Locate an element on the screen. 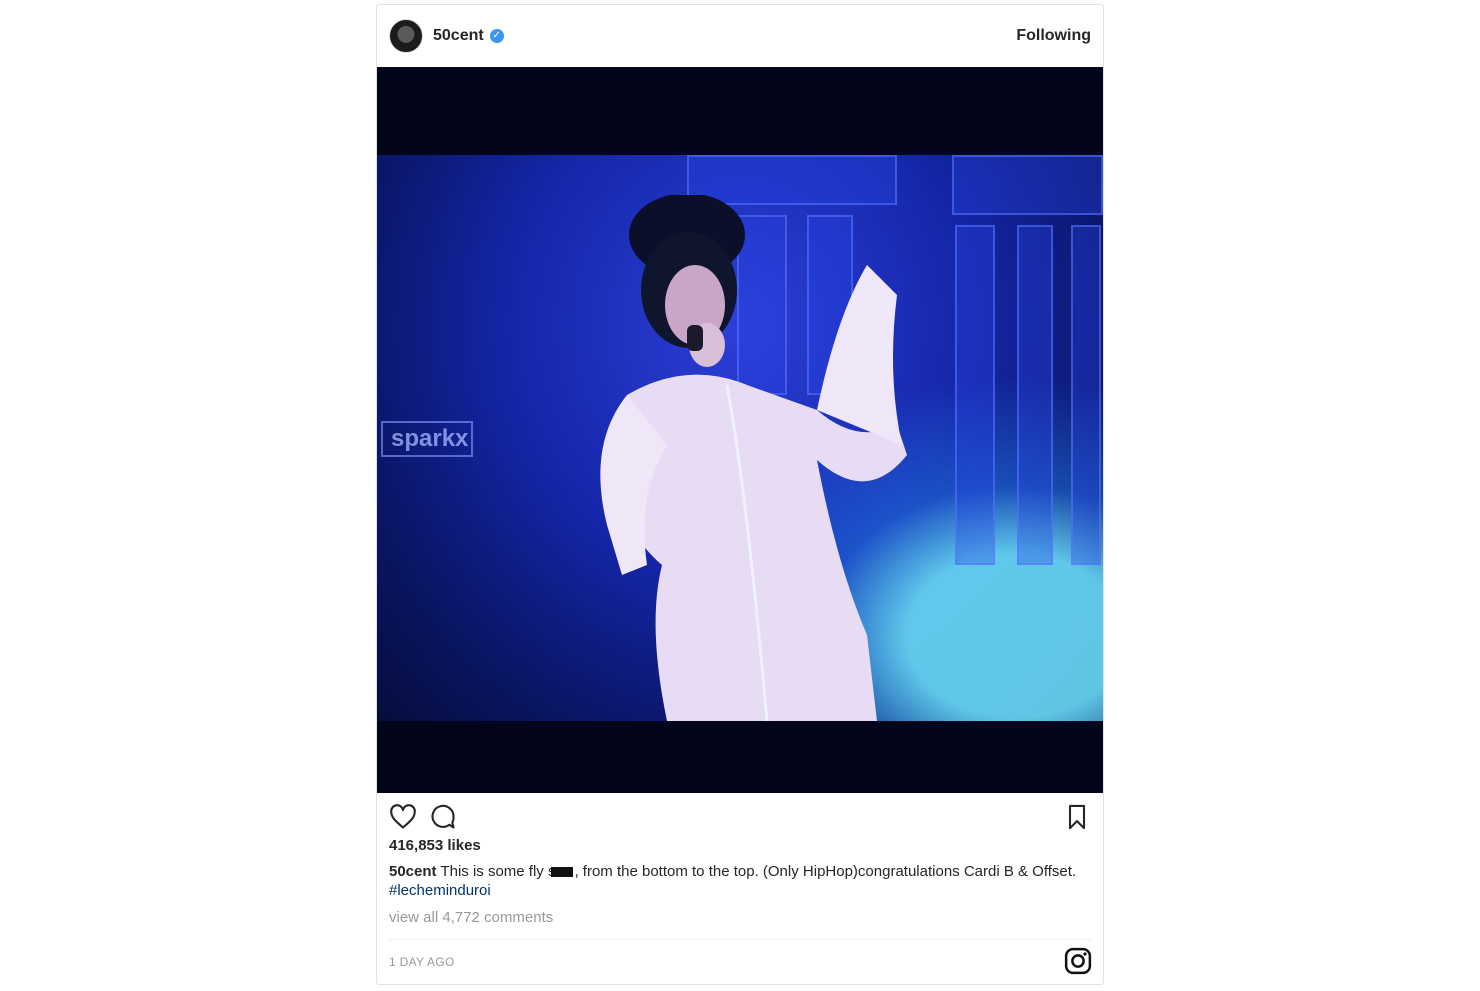 This screenshot has width=1480, height=991. likes-count: 416,853 likes is located at coordinates (435, 845).